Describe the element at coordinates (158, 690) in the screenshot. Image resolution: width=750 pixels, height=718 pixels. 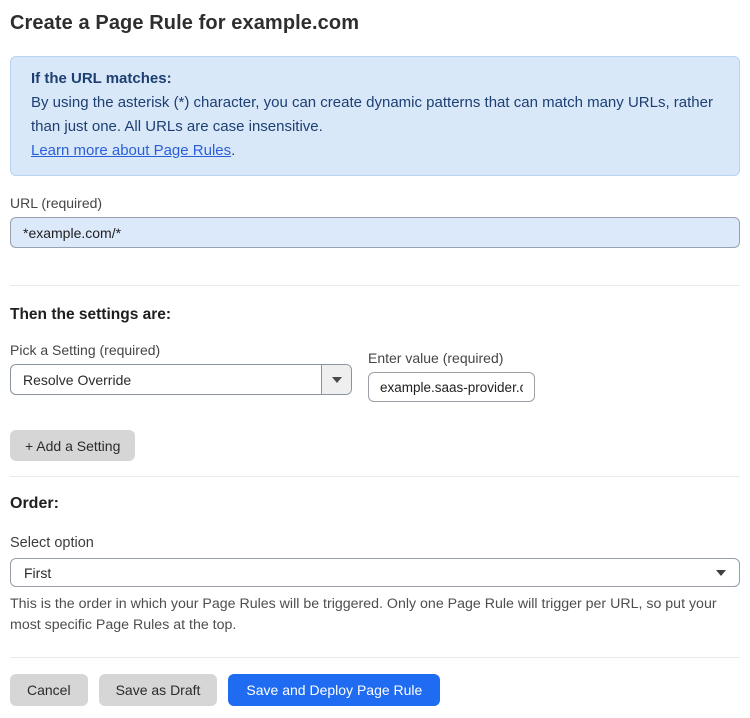
I see `save-as-draft-button: Save as Draft` at that location.